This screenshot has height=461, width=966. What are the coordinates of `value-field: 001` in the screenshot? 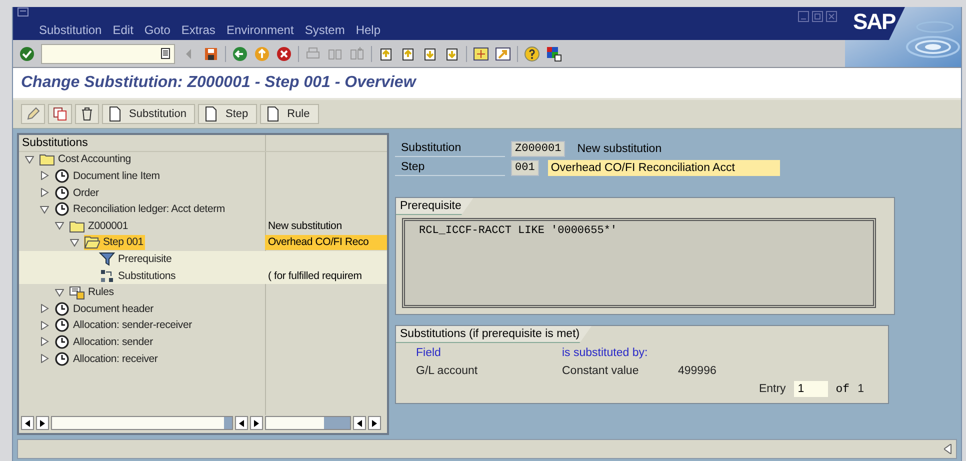 It's located at (525, 168).